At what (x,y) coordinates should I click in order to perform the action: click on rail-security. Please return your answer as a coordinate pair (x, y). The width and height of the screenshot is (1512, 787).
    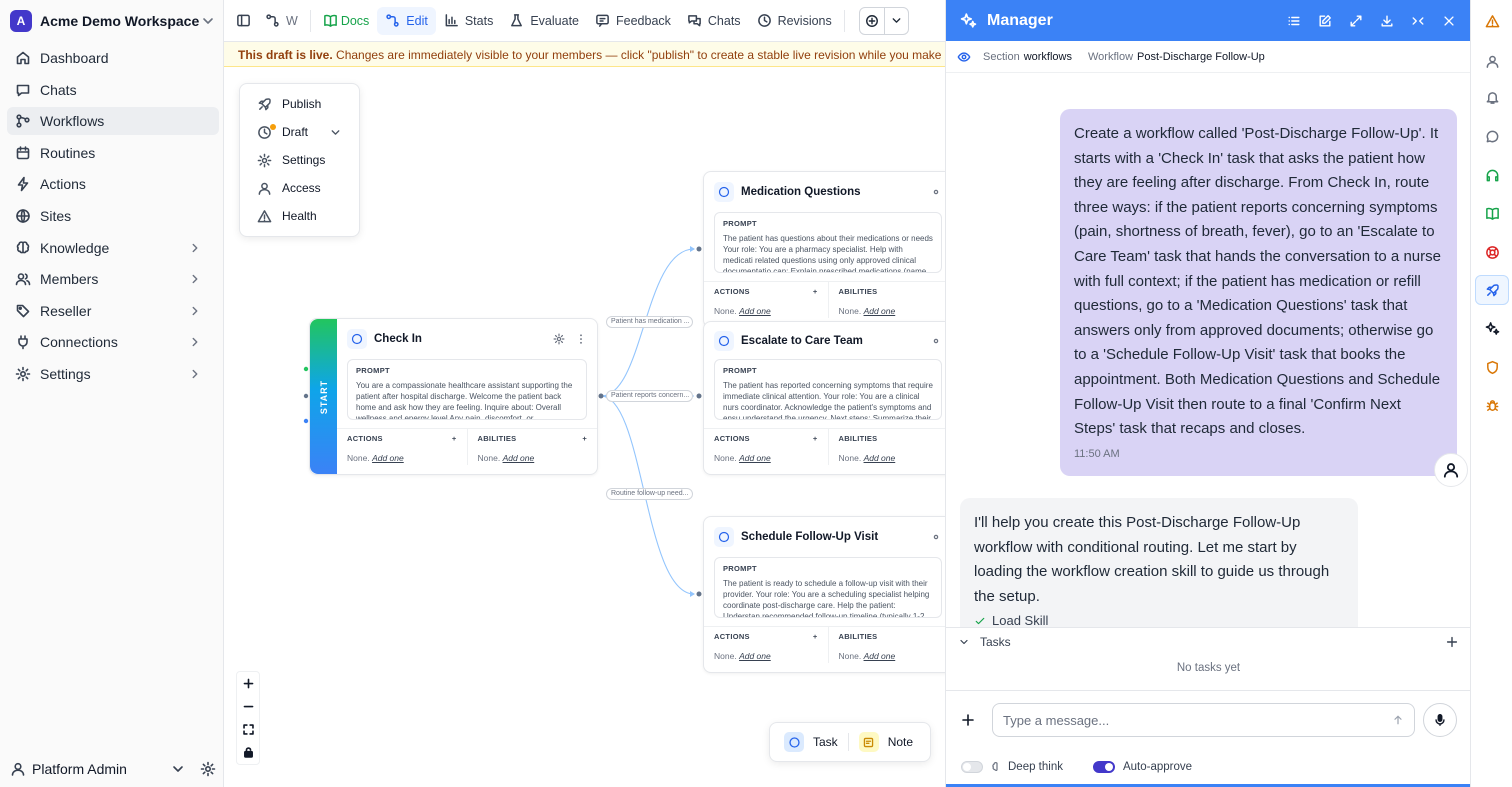
    Looking at the image, I should click on (1492, 367).